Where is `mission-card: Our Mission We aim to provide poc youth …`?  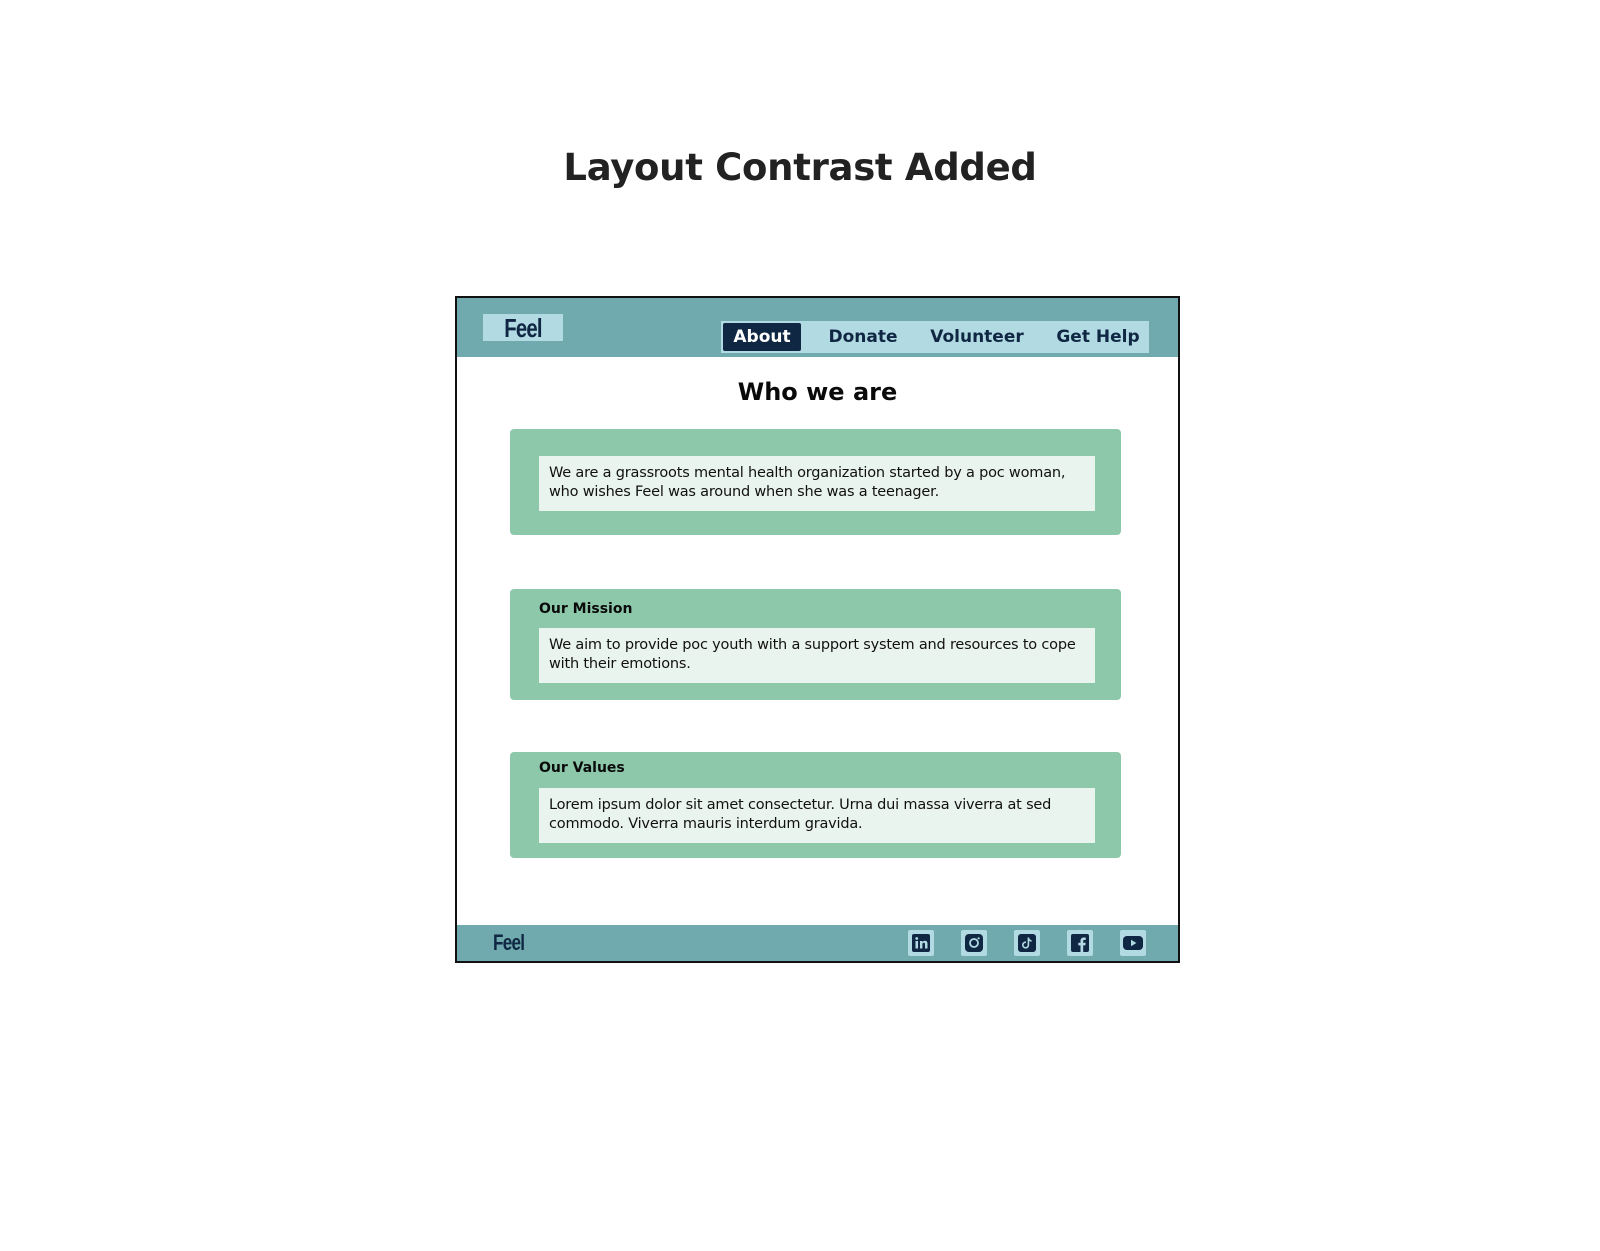 mission-card: Our Mission We aim to provide poc youth … is located at coordinates (815, 644).